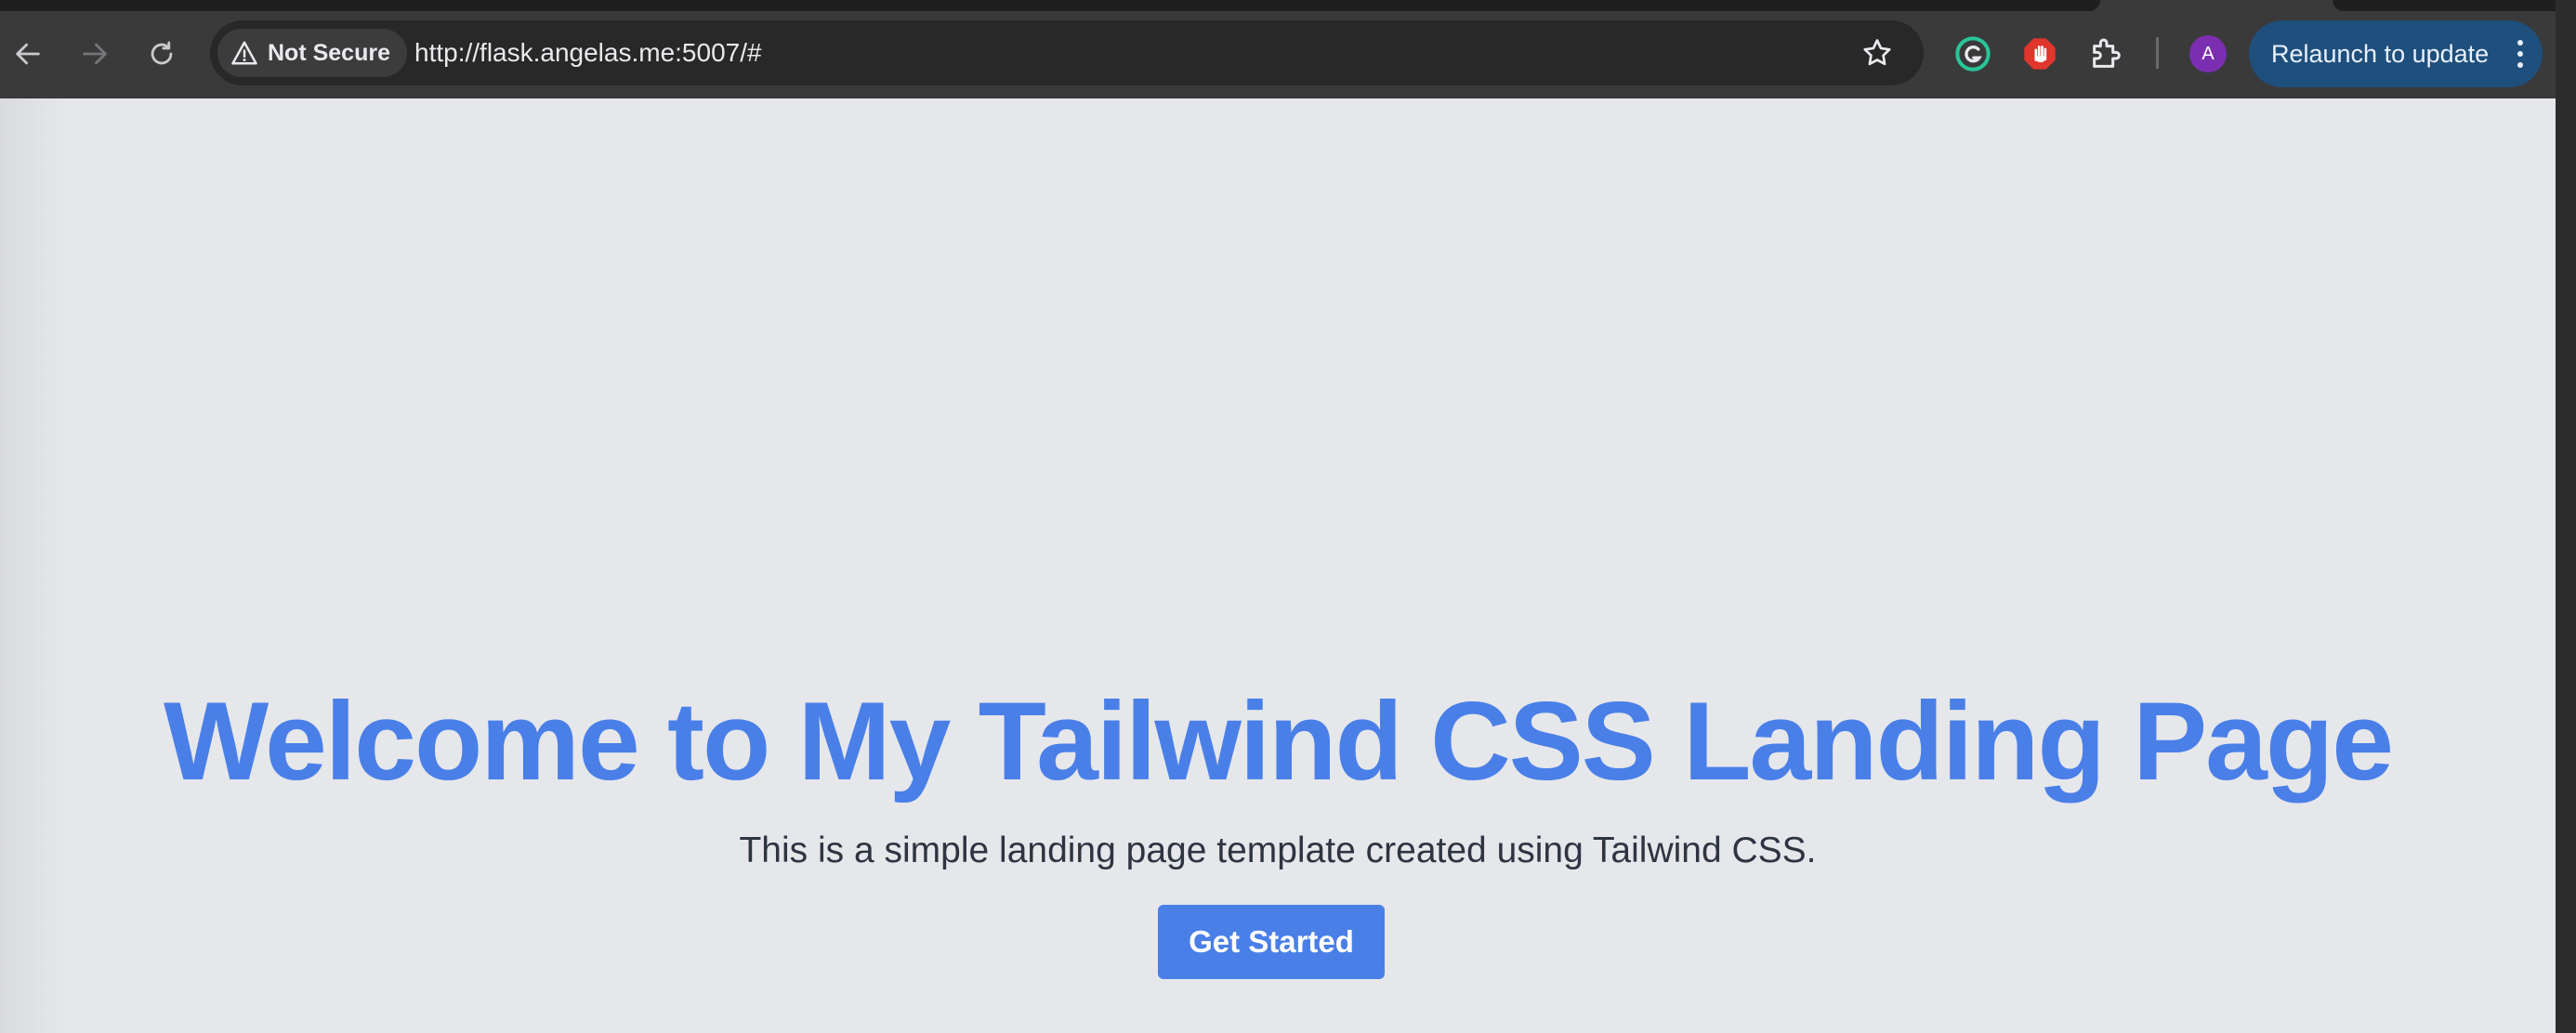 The width and height of the screenshot is (2576, 1033). I want to click on warning-triangle-icon, so click(244, 53).